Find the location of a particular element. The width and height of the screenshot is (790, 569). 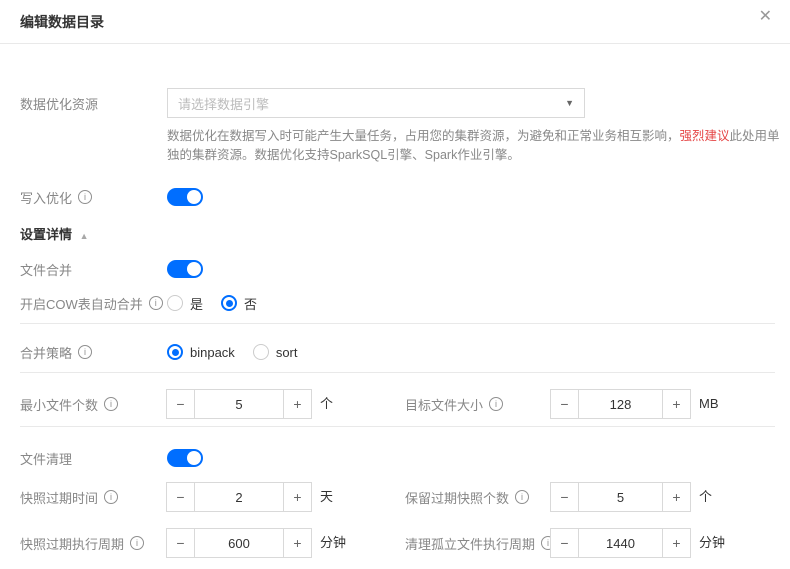

help-highlight: 强烈建议 is located at coordinates (704, 136).